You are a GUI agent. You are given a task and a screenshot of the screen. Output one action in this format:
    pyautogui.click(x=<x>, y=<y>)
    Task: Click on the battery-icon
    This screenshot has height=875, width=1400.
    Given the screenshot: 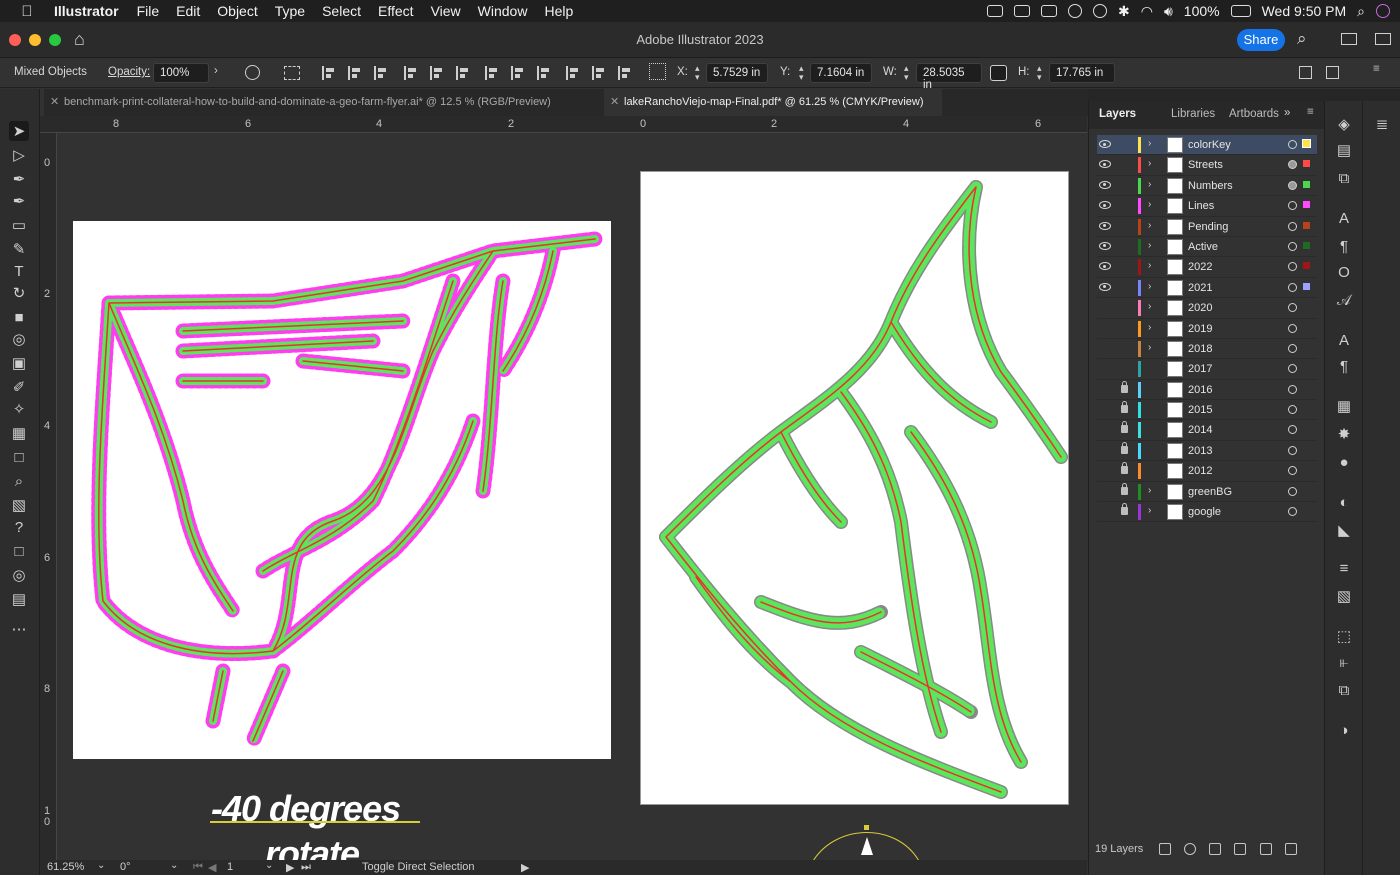 What is the action you would take?
    pyautogui.click(x=1240, y=11)
    